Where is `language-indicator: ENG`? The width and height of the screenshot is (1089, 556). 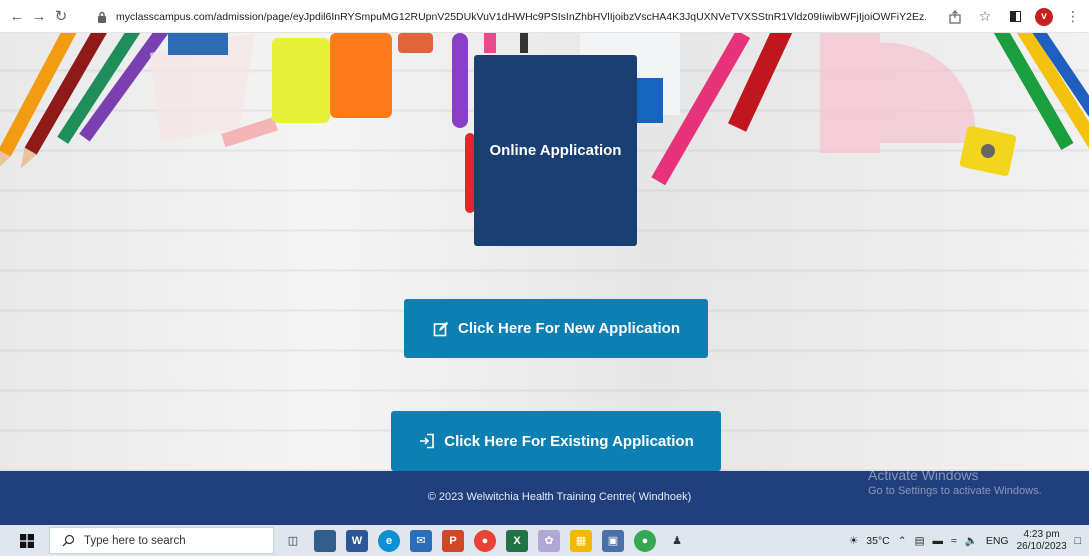
language-indicator: ENG is located at coordinates (997, 541).